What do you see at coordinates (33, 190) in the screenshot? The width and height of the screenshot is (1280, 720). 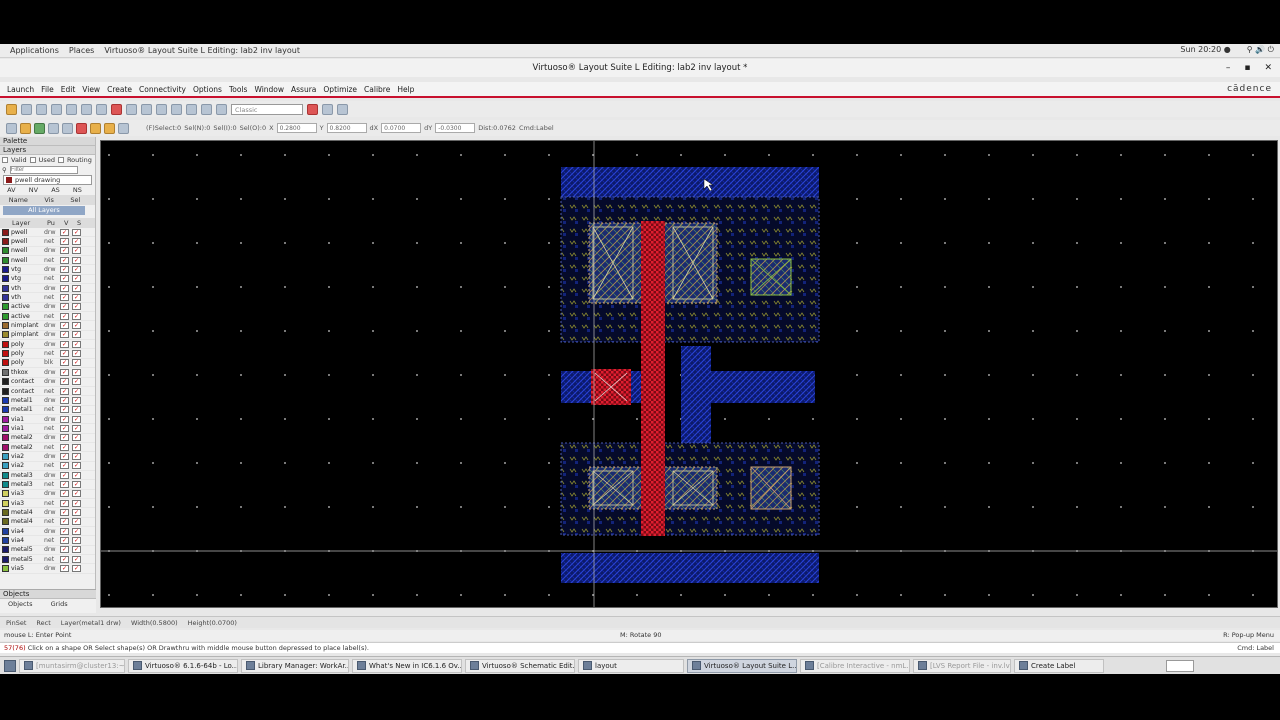 I see `nv-button: NV` at bounding box center [33, 190].